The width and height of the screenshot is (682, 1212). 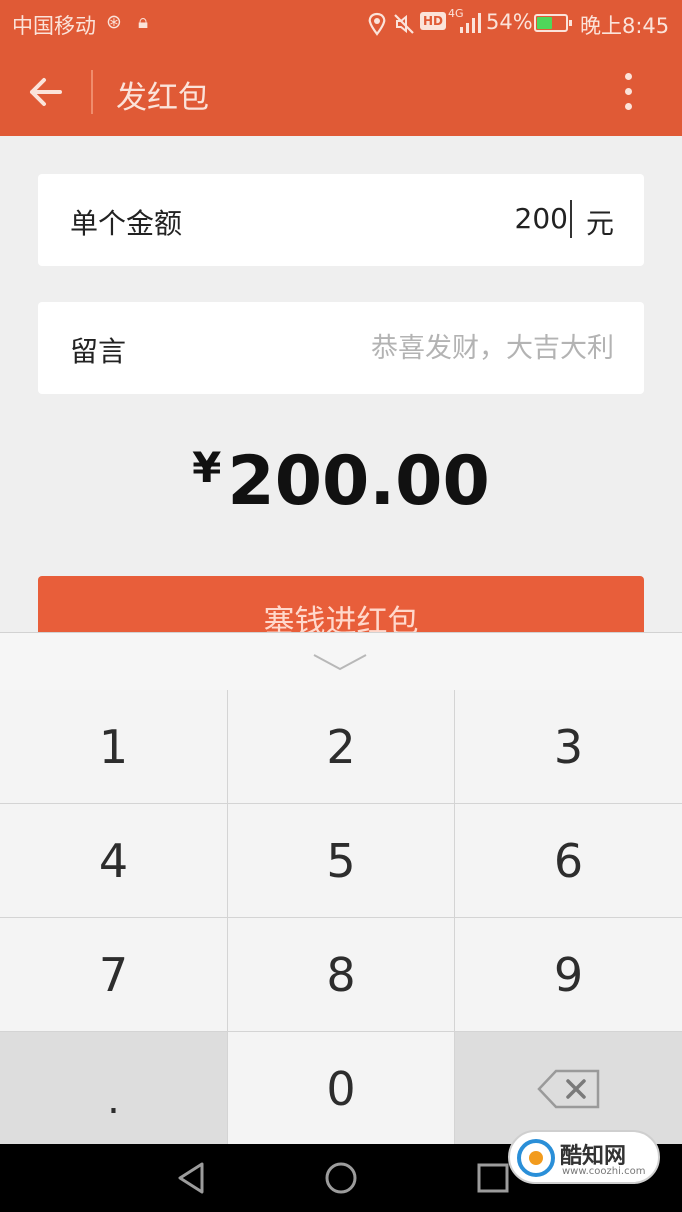 What do you see at coordinates (113, 974) in the screenshot?
I see `key-7: 7` at bounding box center [113, 974].